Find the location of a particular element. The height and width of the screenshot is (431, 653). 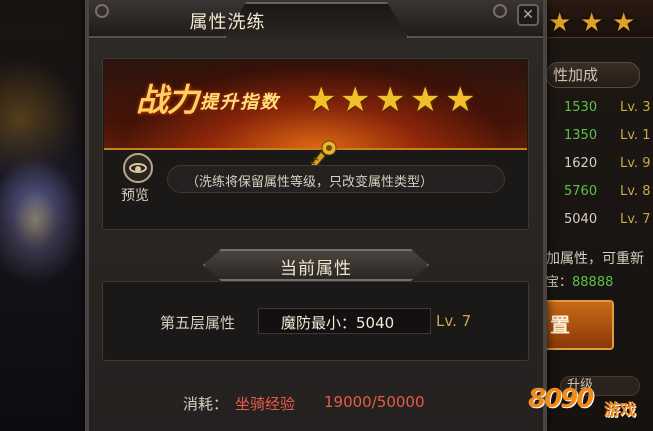

background-star-bar: ★ ★ ★ is located at coordinates (597, 19).